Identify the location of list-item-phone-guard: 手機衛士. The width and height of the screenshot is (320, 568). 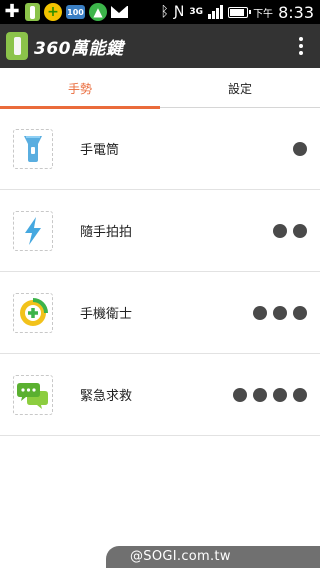
(160, 313).